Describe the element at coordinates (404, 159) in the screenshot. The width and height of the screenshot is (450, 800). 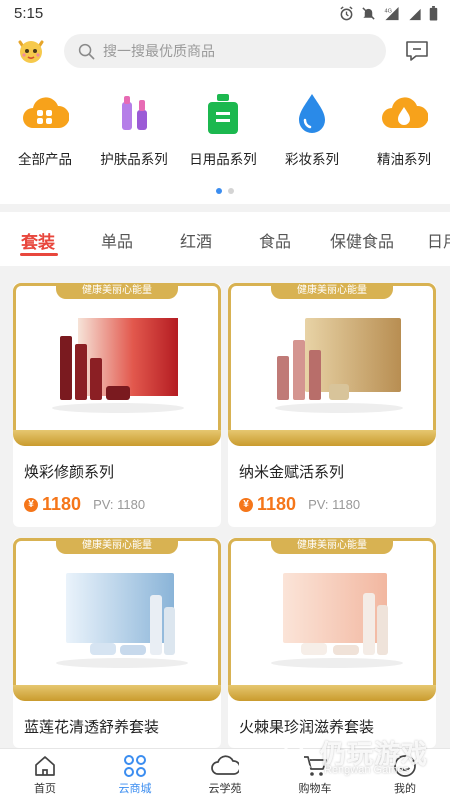
I see `category-label: 精油系列` at that location.